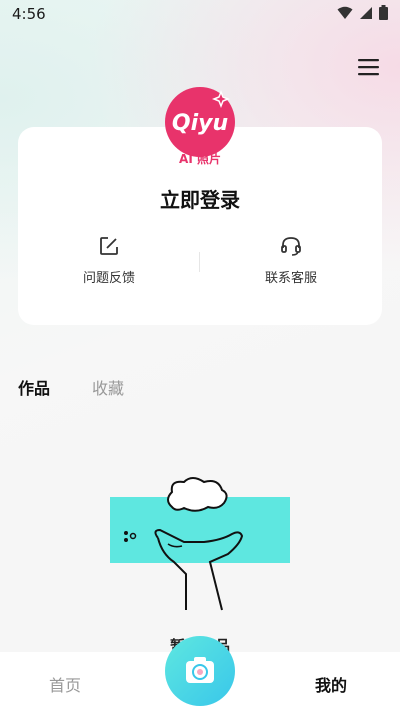 This screenshot has width=400, height=711. Describe the element at coordinates (200, 550) in the screenshot. I see `empty-state-illustration` at that location.